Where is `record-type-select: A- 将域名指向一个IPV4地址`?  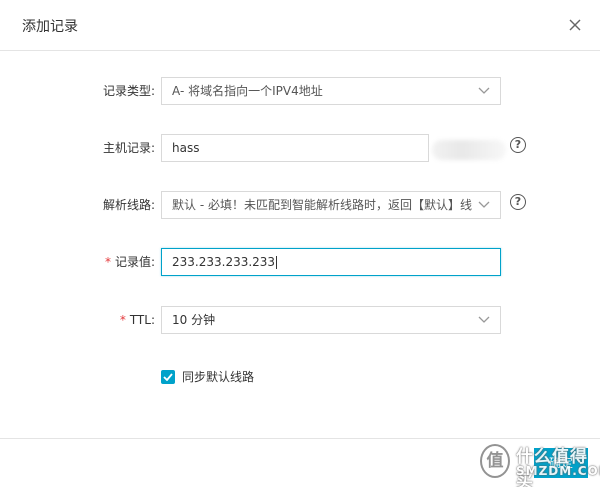 record-type-select: A- 将域名指向一个IPV4地址 is located at coordinates (331, 91).